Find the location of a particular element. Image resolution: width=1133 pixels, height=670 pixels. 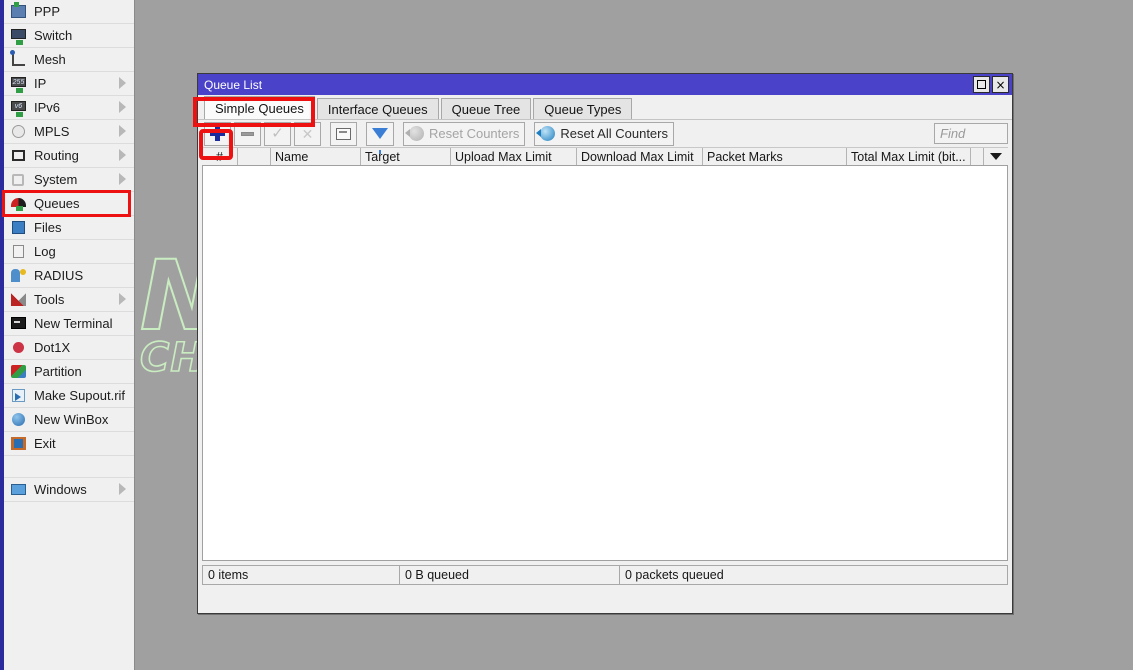

sidebar-item-label: Partition is located at coordinates (58, 371).